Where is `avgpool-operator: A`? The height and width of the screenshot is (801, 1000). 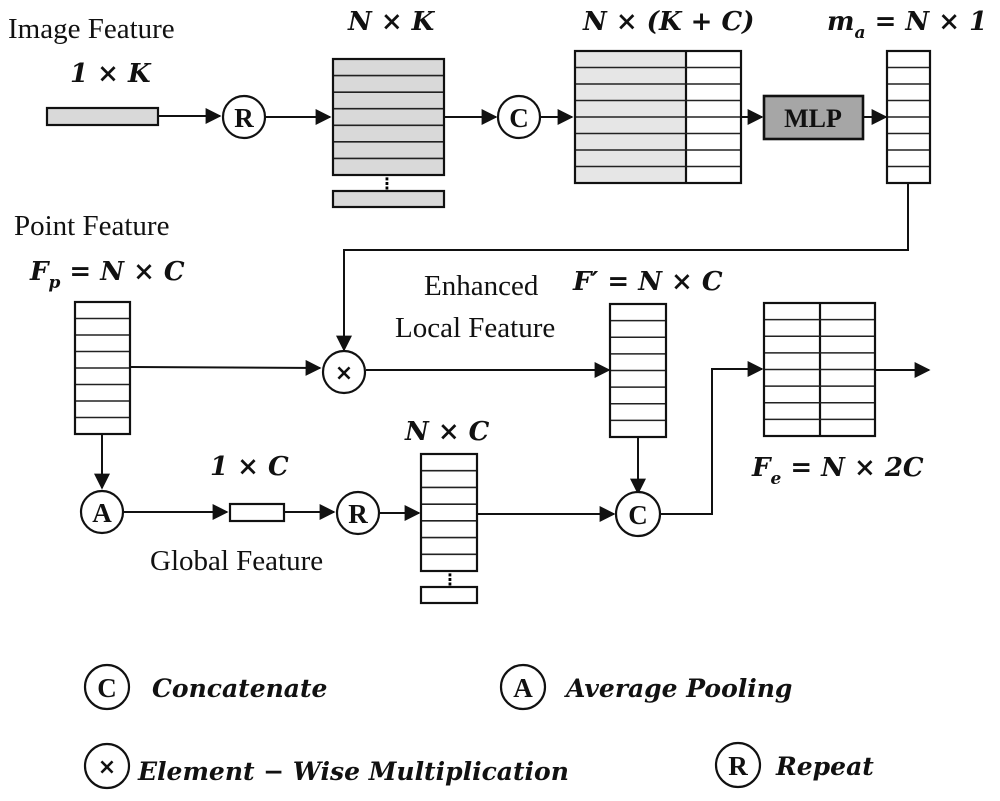 avgpool-operator: A is located at coordinates (102, 512).